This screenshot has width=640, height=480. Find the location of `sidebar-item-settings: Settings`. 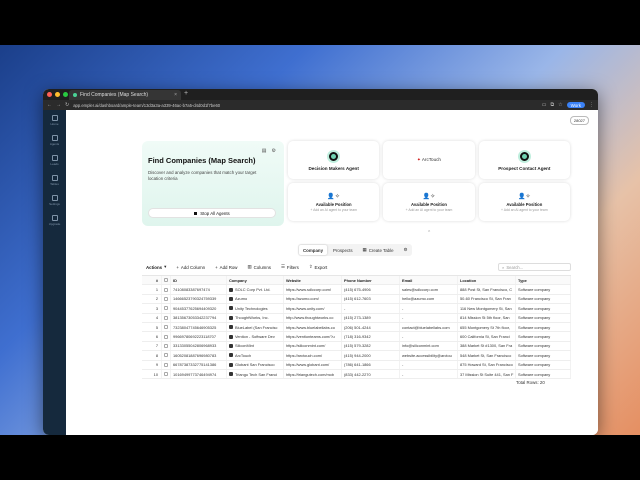

sidebar-item-settings: Settings is located at coordinates (55, 200).